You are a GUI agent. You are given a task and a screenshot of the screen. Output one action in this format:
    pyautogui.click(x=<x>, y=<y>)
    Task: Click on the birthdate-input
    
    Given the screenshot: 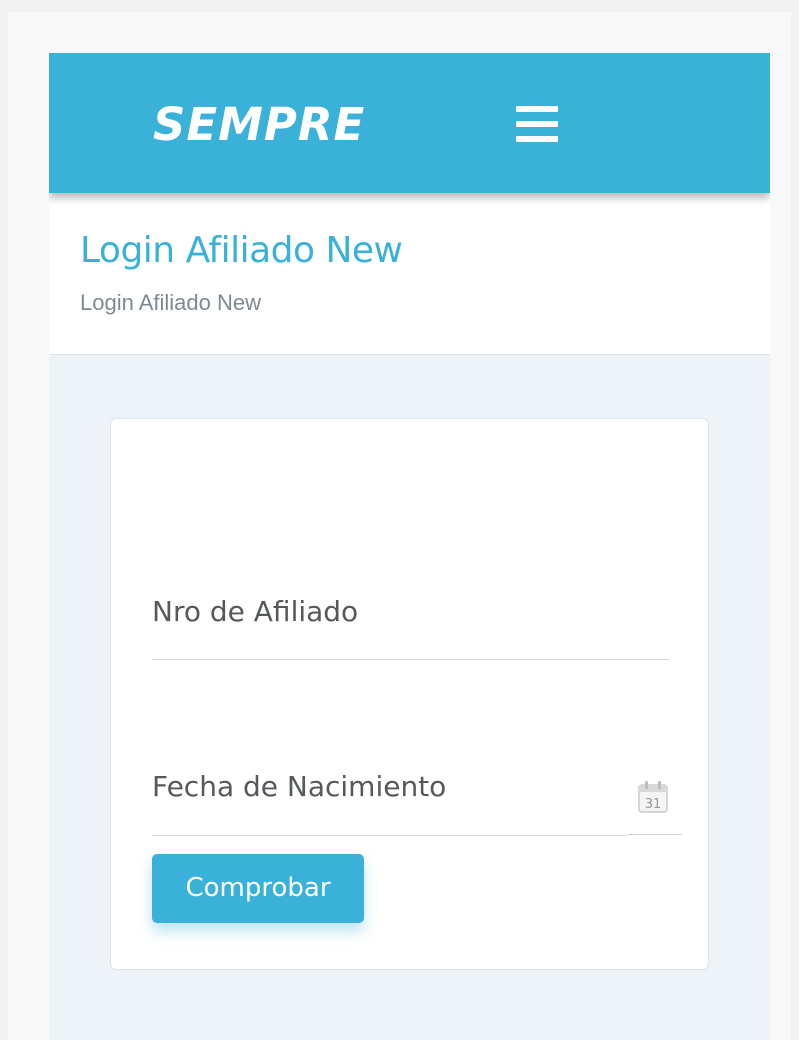 What is the action you would take?
    pyautogui.click(x=389, y=787)
    